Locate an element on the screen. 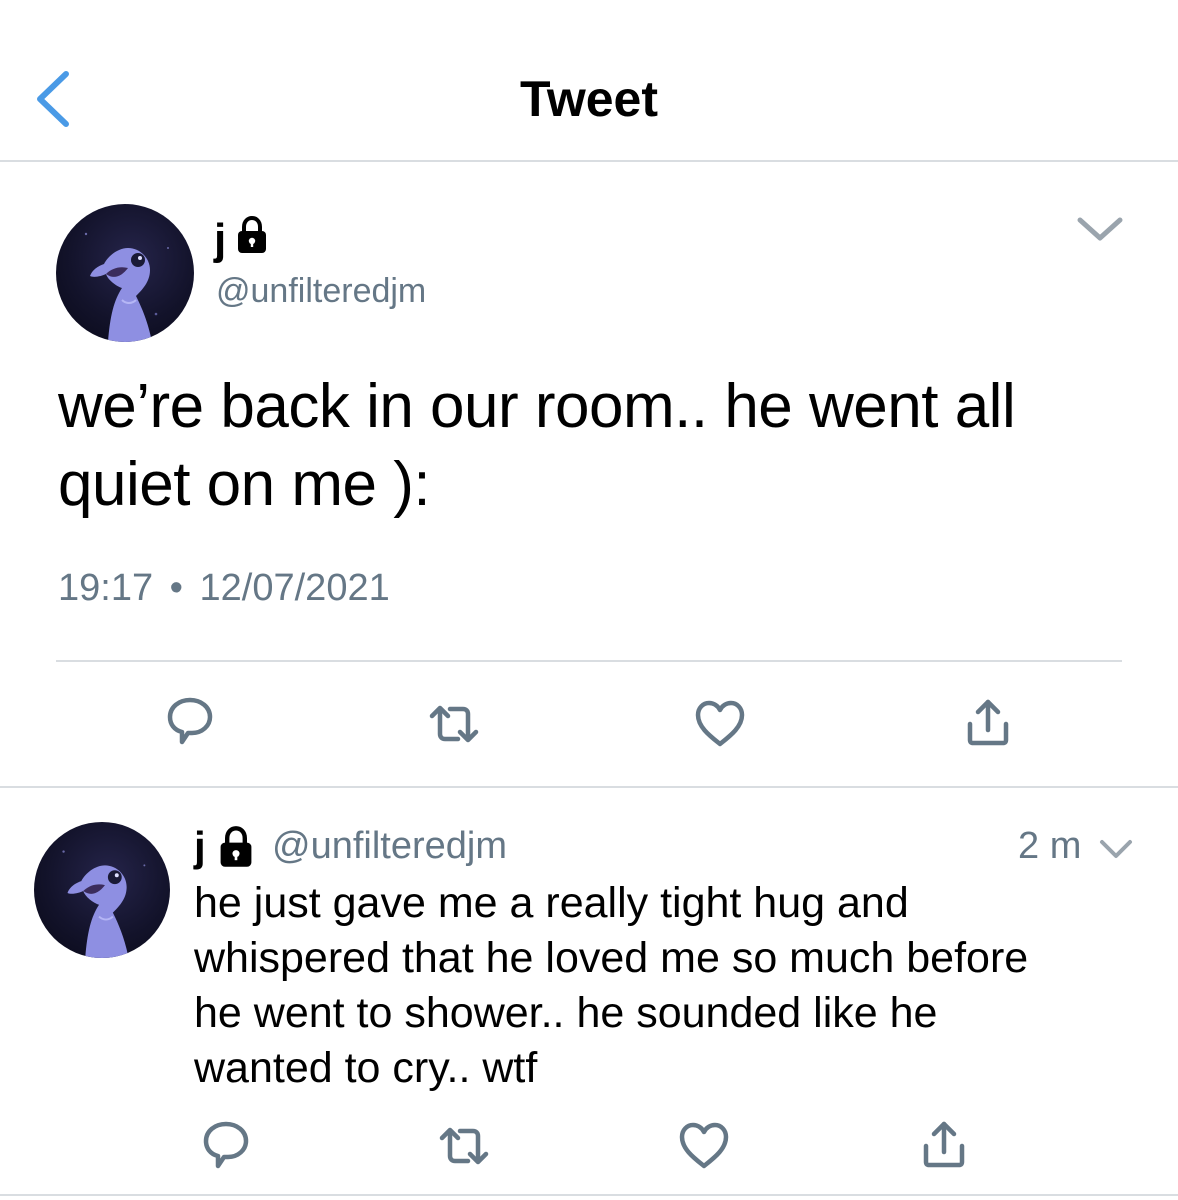  tweet-text-line: we’re back in our room.. he went all is located at coordinates (537, 406).